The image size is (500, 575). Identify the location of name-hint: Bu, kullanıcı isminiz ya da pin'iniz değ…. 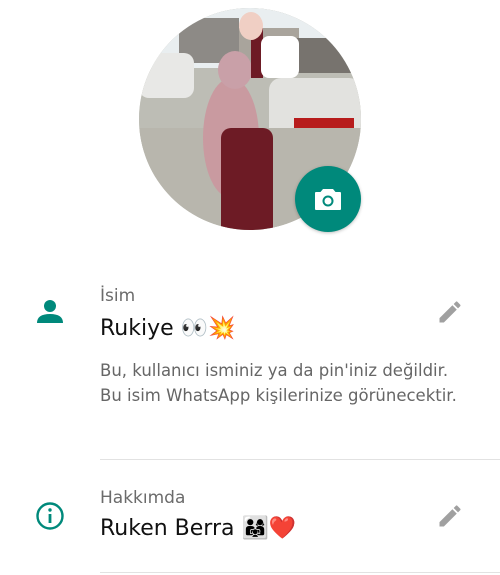
(278, 383).